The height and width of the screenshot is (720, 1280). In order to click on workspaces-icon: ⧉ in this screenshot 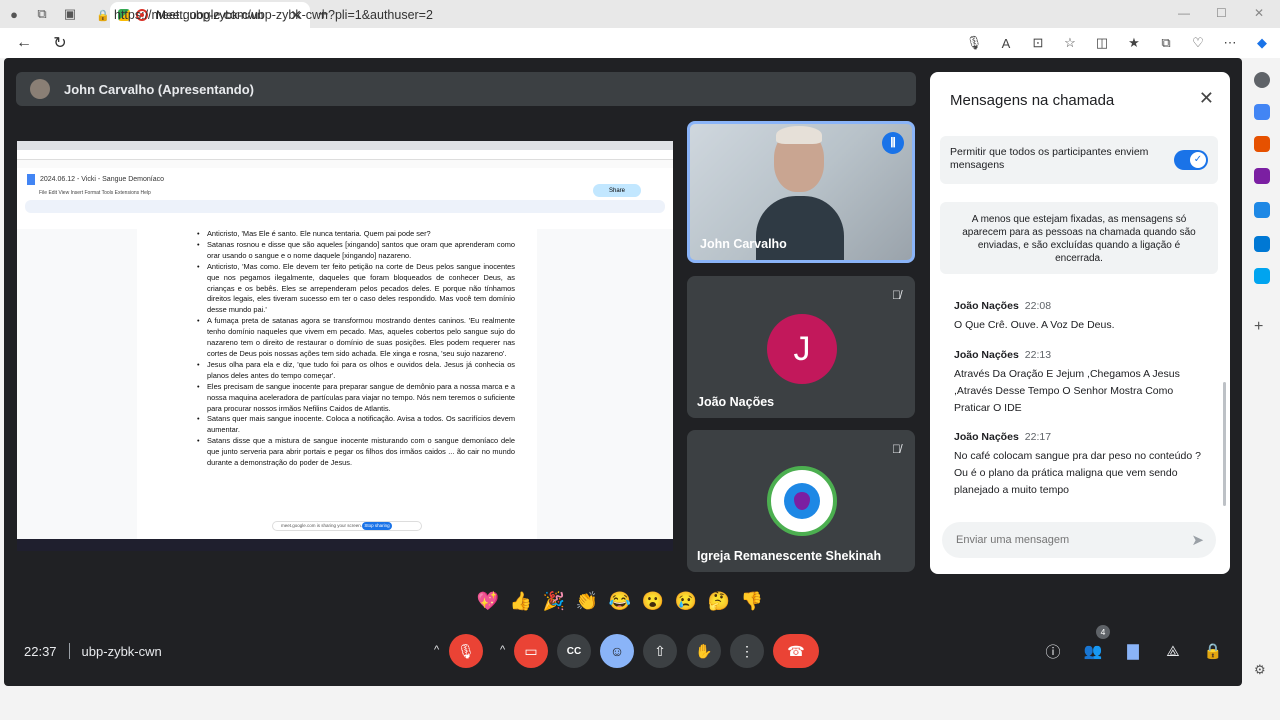, I will do `click(42, 14)`.